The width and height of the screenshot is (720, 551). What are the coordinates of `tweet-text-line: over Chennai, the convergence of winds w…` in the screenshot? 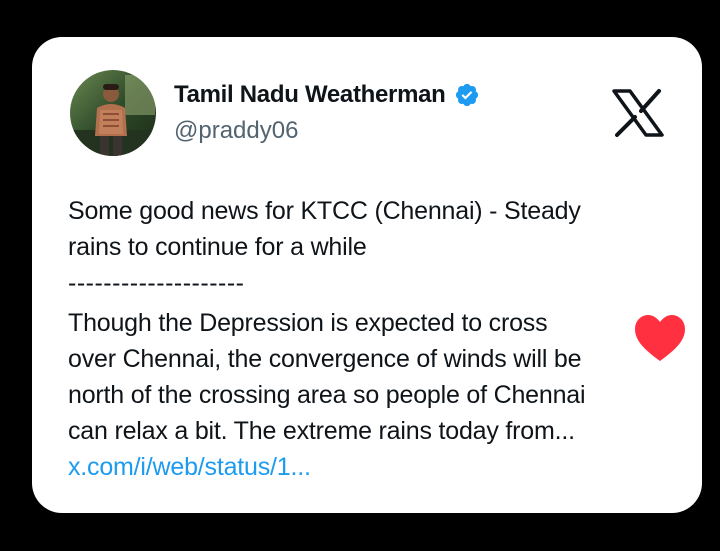 It's located at (325, 359).